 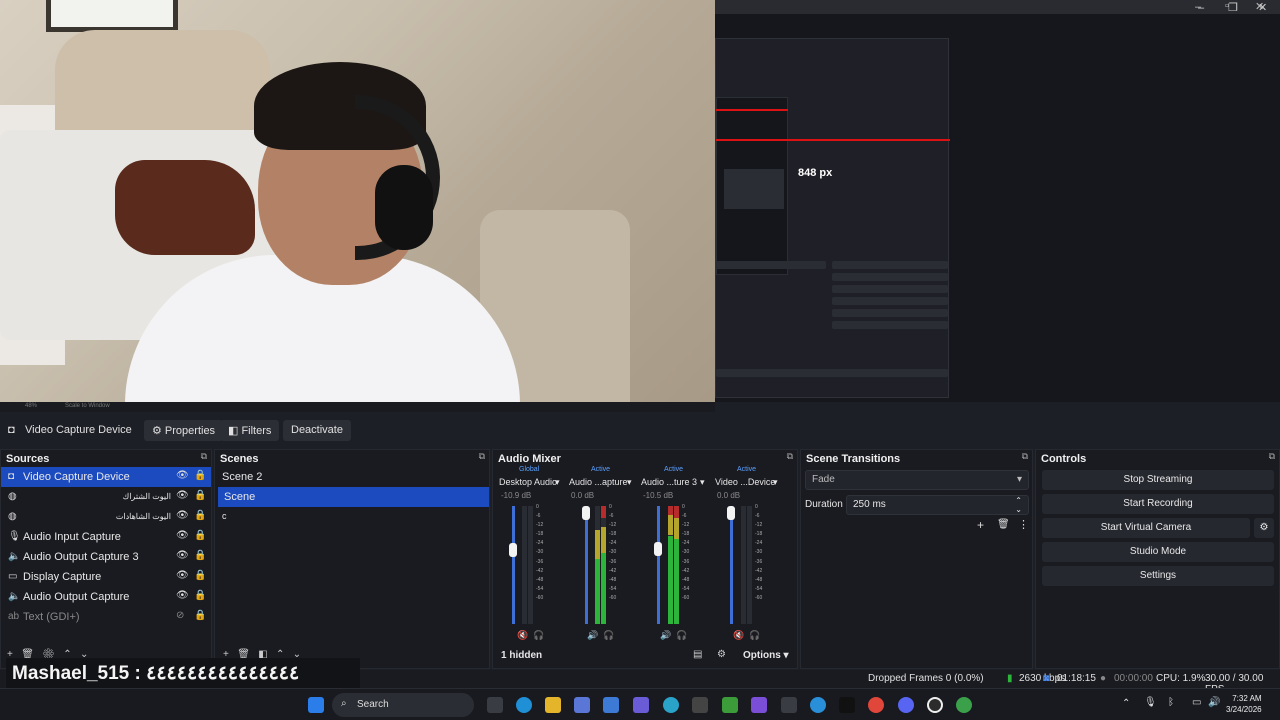 I want to click on settings-button: Settings, so click(x=1158, y=576).